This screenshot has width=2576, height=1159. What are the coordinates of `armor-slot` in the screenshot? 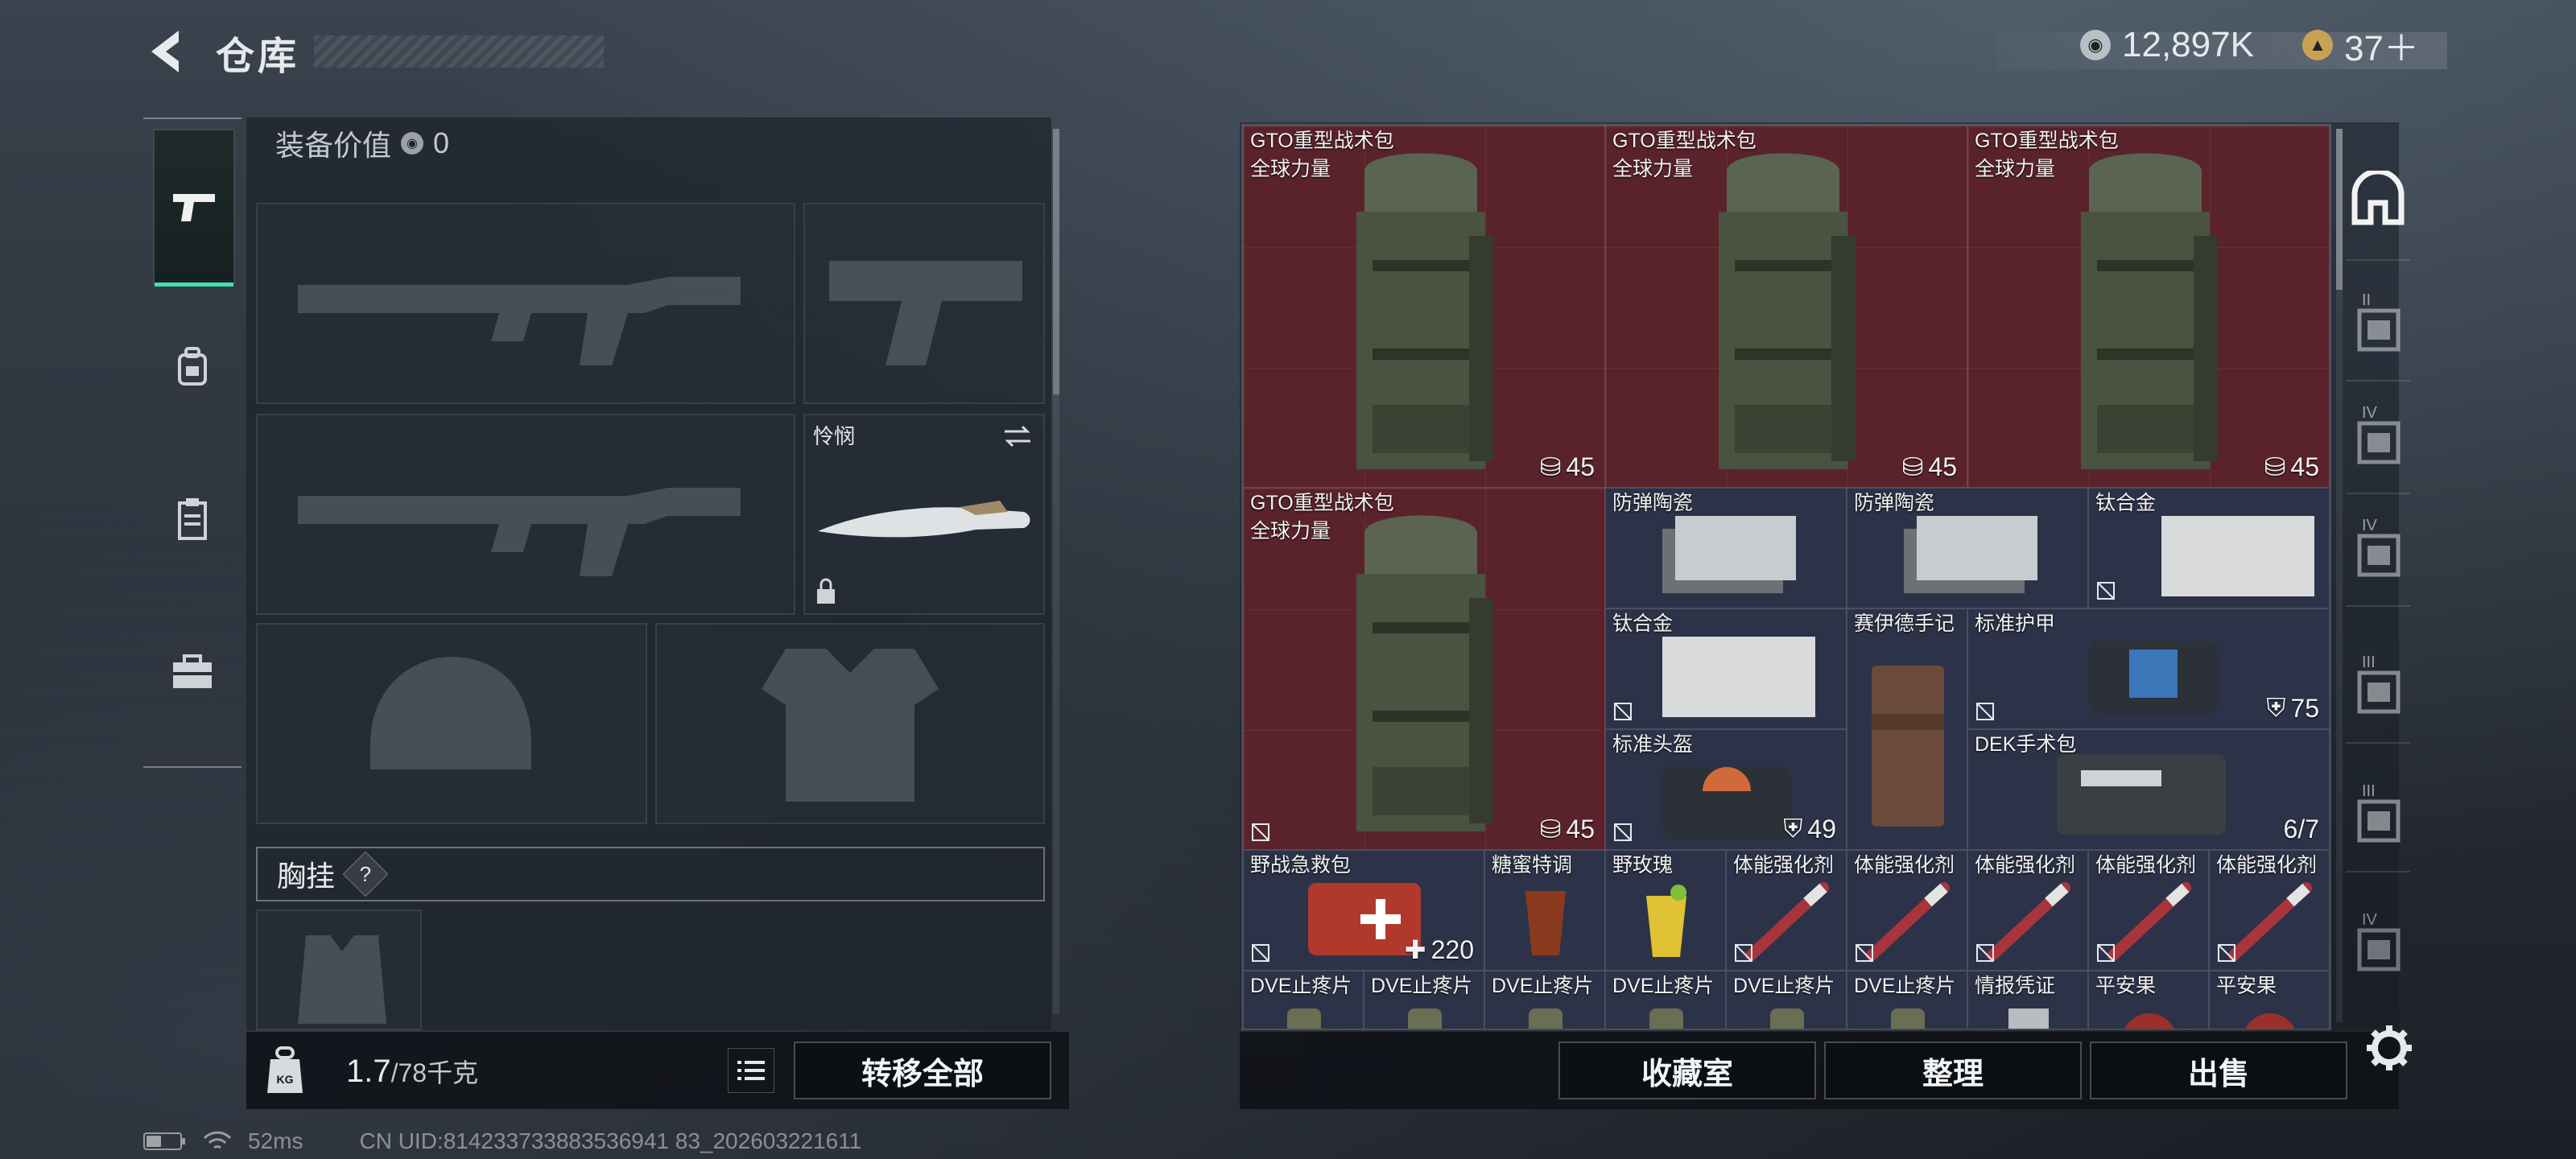 It's located at (850, 723).